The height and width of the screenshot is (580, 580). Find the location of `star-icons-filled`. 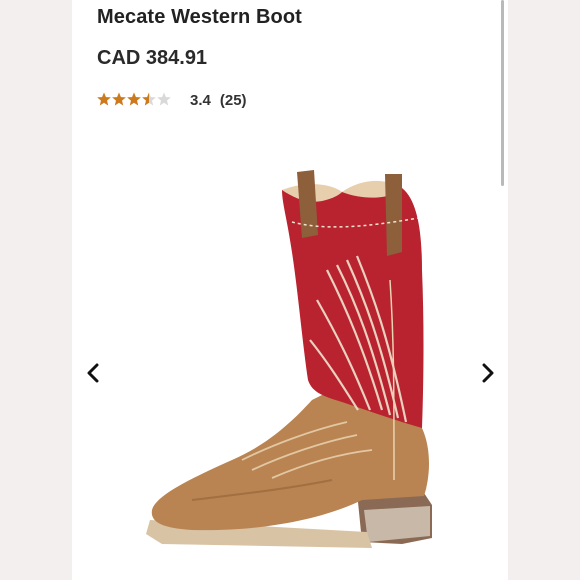

star-icons-filled is located at coordinates (123, 99).